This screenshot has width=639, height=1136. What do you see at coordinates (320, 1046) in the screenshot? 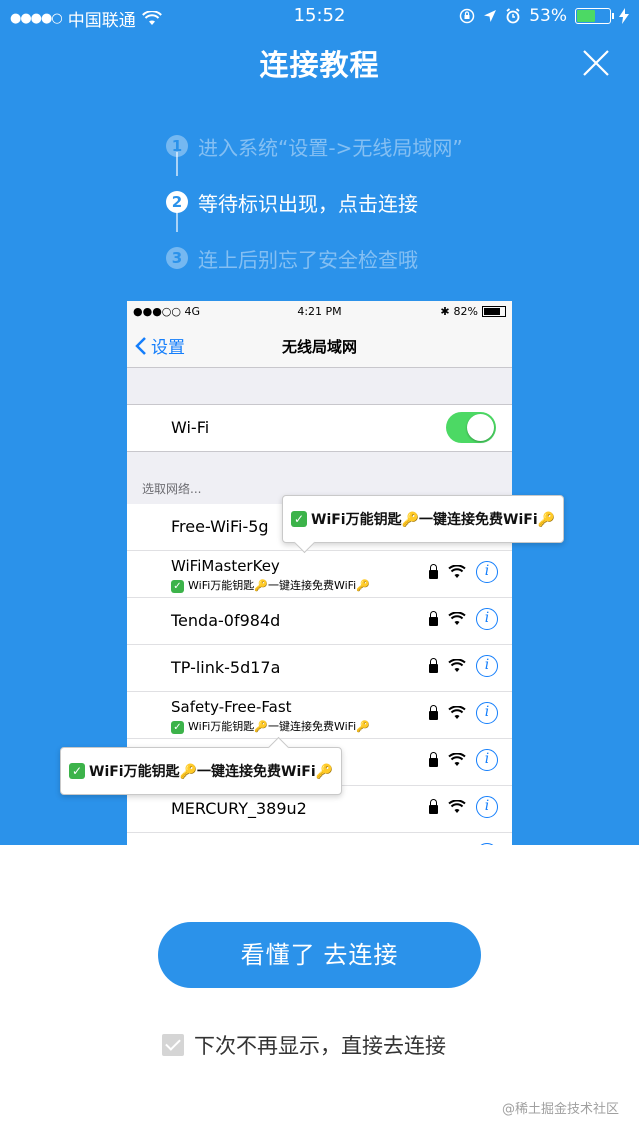
I see `dont-show-label: 下次不再显示，直接去连接` at bounding box center [320, 1046].